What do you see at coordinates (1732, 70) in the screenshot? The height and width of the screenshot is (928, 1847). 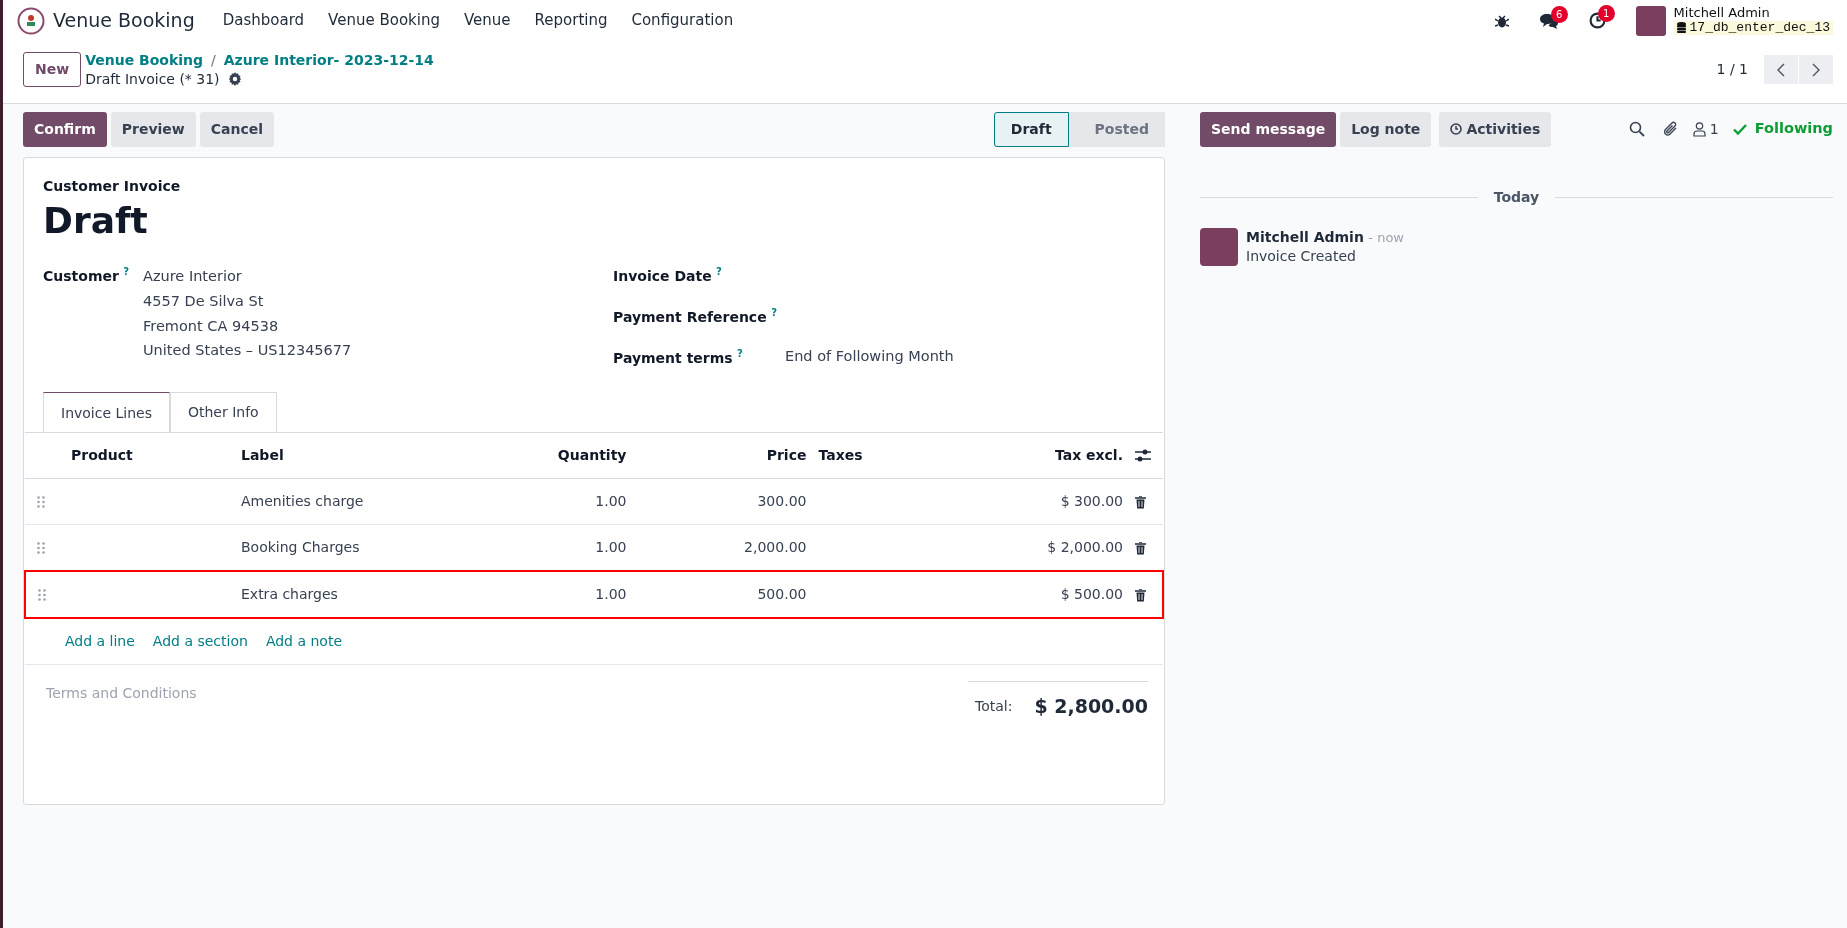 I see `pager-value: 1 / 1` at bounding box center [1732, 70].